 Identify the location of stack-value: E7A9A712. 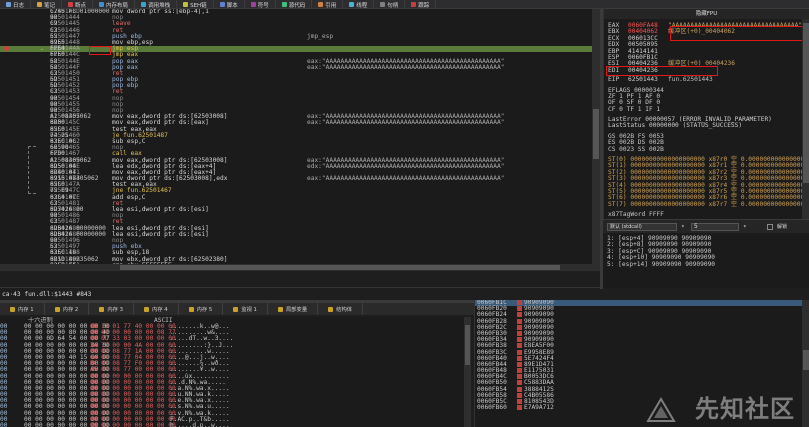
(539, 408).